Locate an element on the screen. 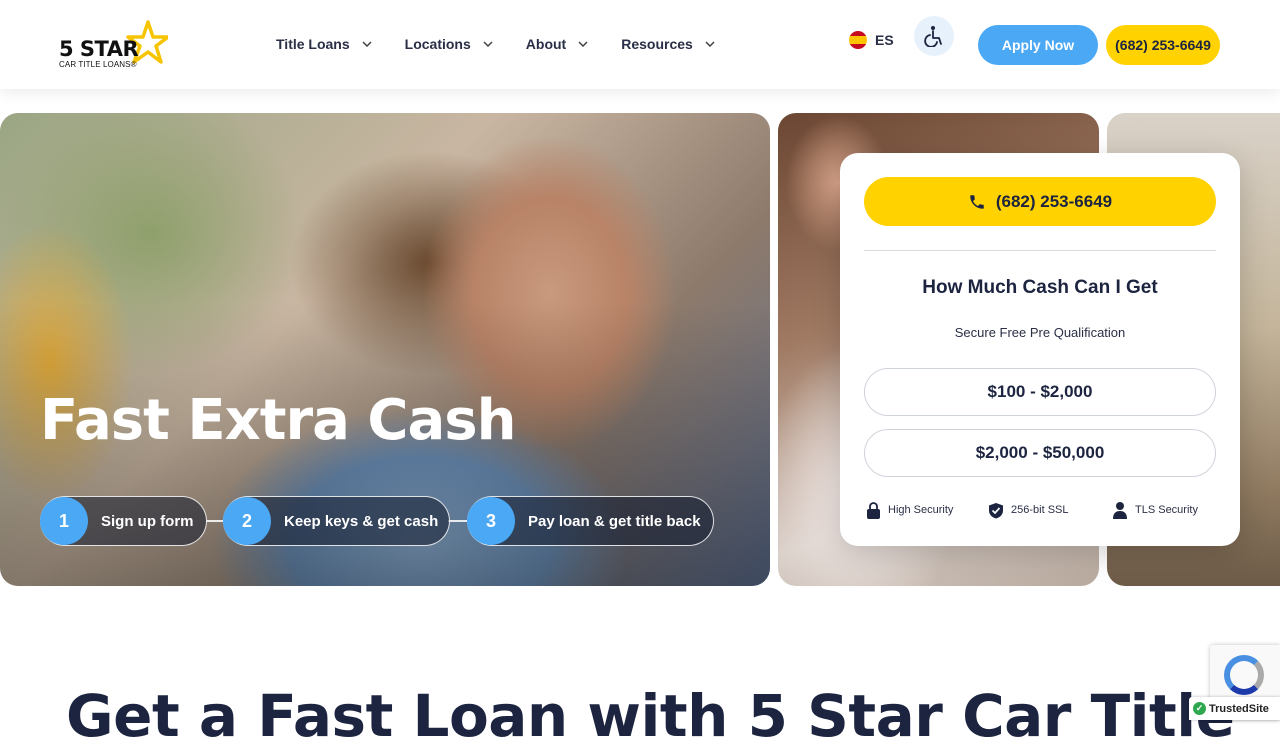  range-option-large: $2,000 - $50,000 is located at coordinates (1040, 453).